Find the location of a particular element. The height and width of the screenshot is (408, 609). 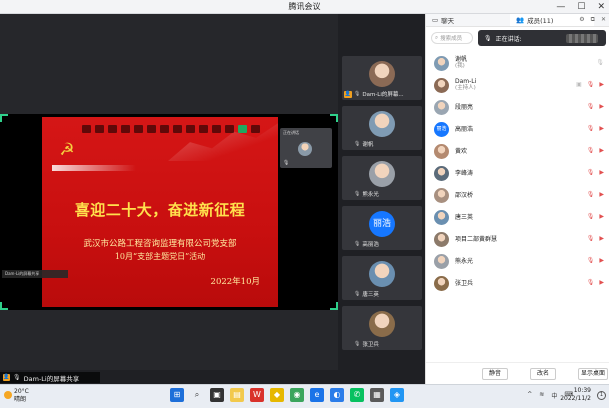

list-item: 熊永光 🎙 ▶ is located at coordinates (517, 261).